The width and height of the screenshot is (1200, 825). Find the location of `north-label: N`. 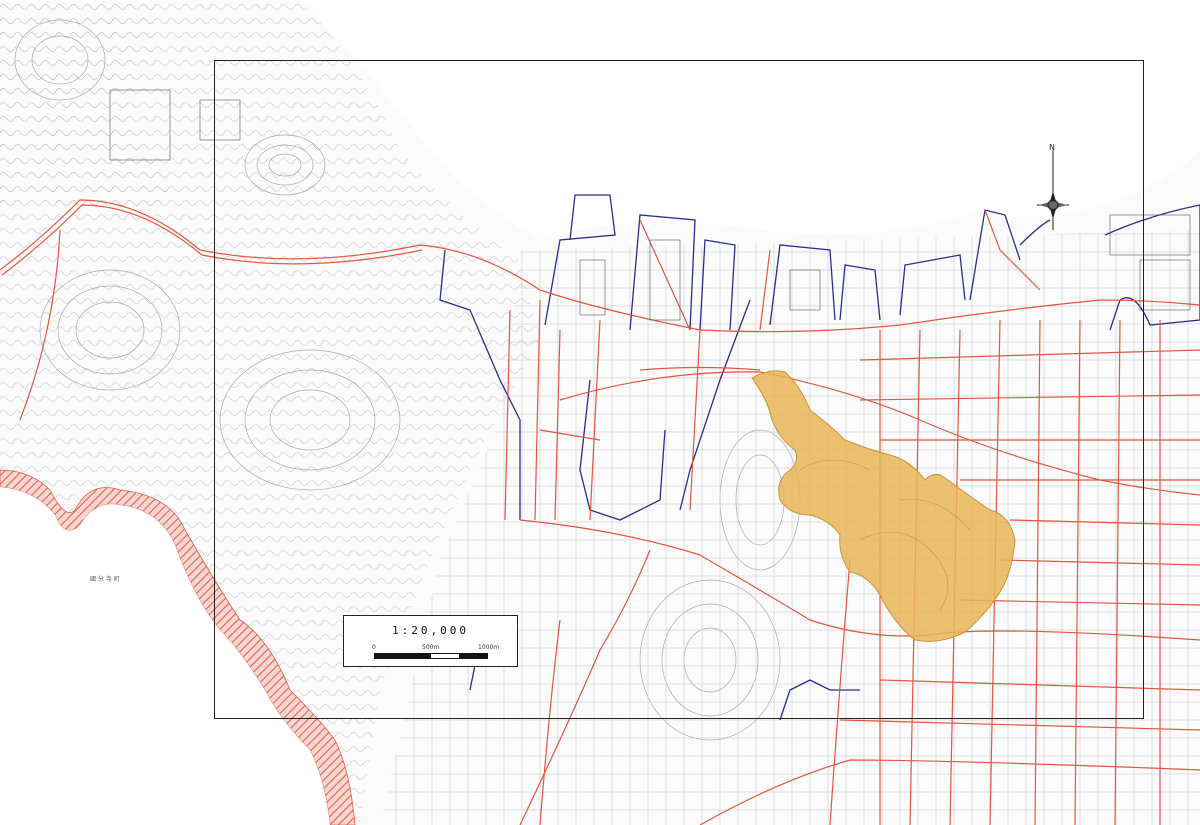

north-label: N is located at coordinates (1052, 147).